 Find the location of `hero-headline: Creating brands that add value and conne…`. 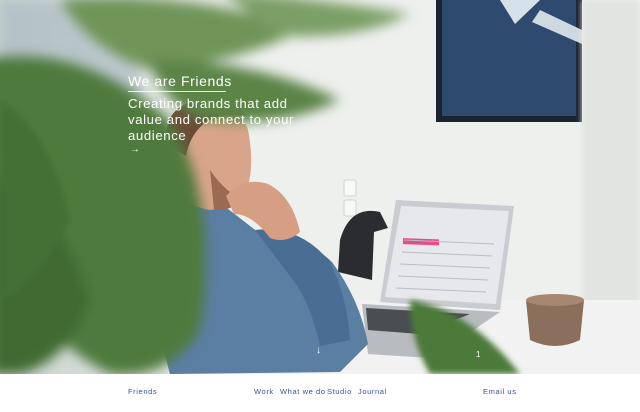

hero-headline: Creating brands that add value and conne… is located at coordinates (211, 119).